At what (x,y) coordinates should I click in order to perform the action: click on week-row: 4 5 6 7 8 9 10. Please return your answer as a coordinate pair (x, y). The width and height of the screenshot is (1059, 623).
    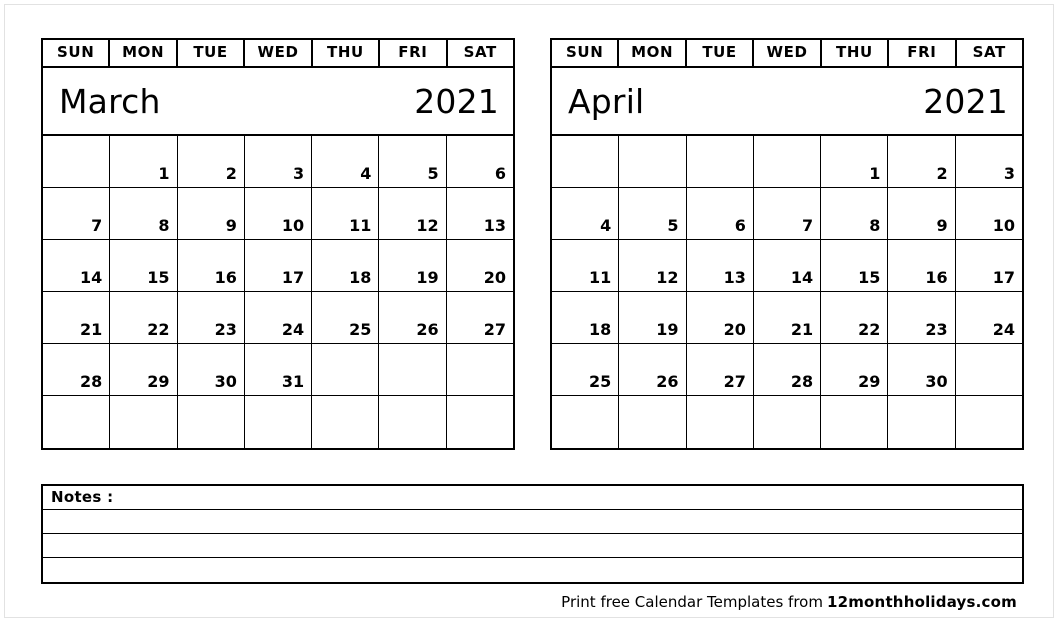
    Looking at the image, I should click on (787, 214).